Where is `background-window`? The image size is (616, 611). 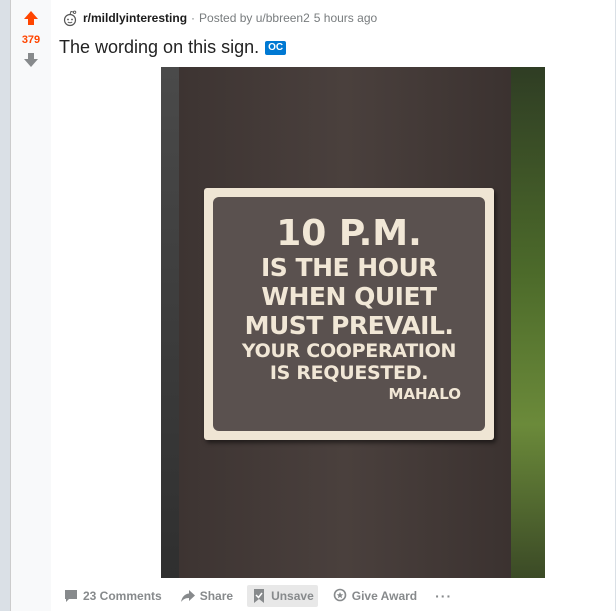 background-window is located at coordinates (170, 322).